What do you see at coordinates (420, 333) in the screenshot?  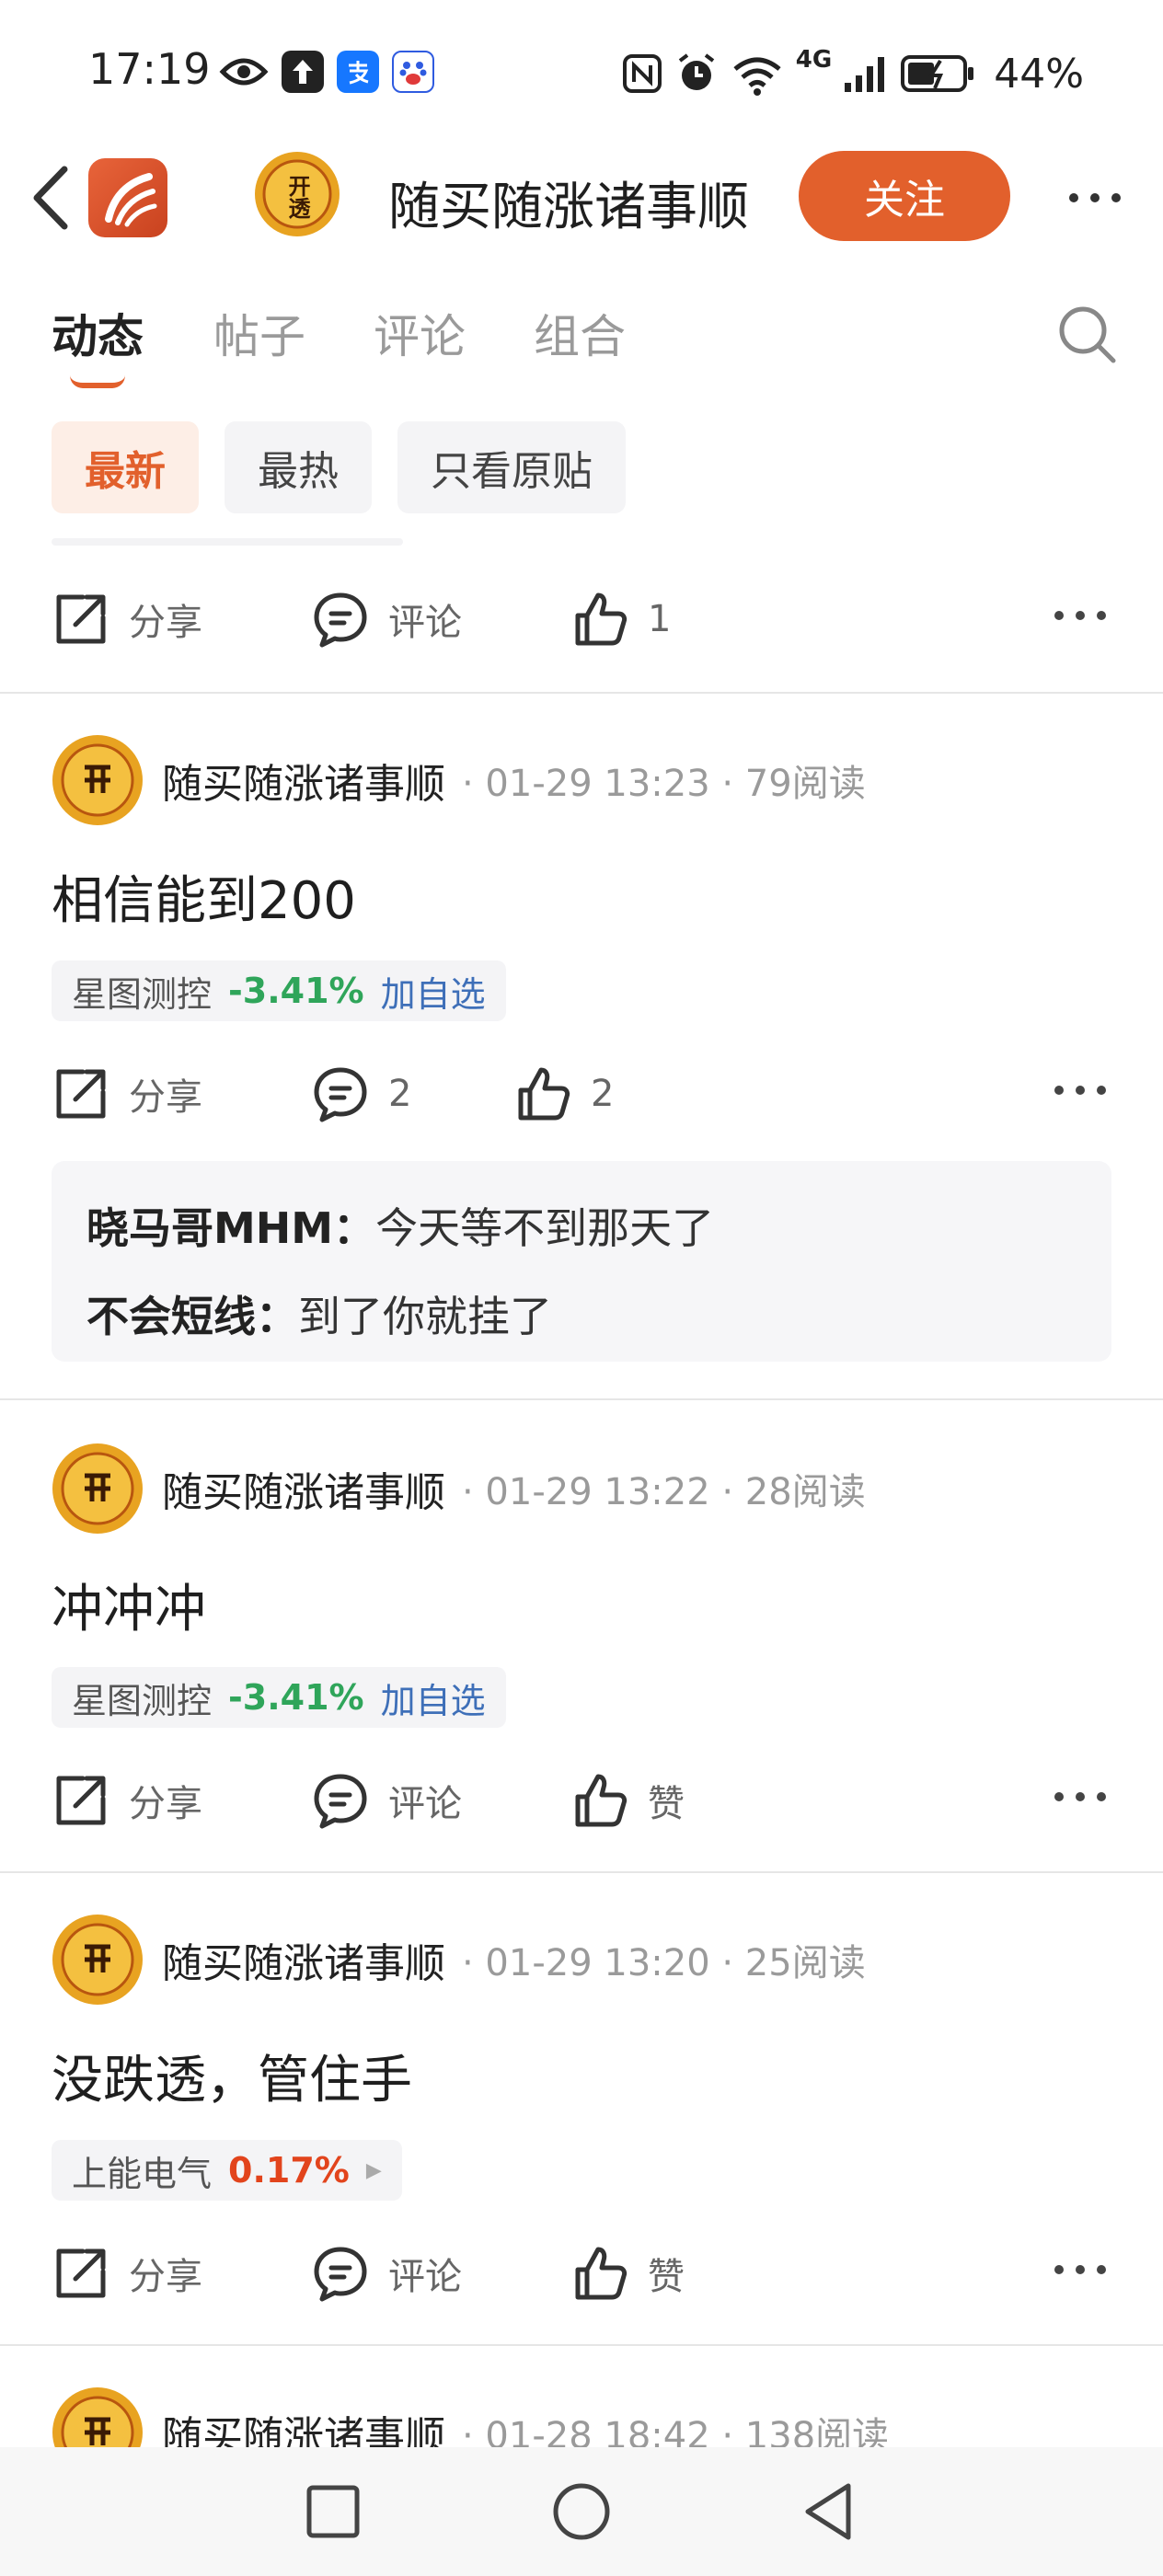 I see `tab-comments: 评论` at bounding box center [420, 333].